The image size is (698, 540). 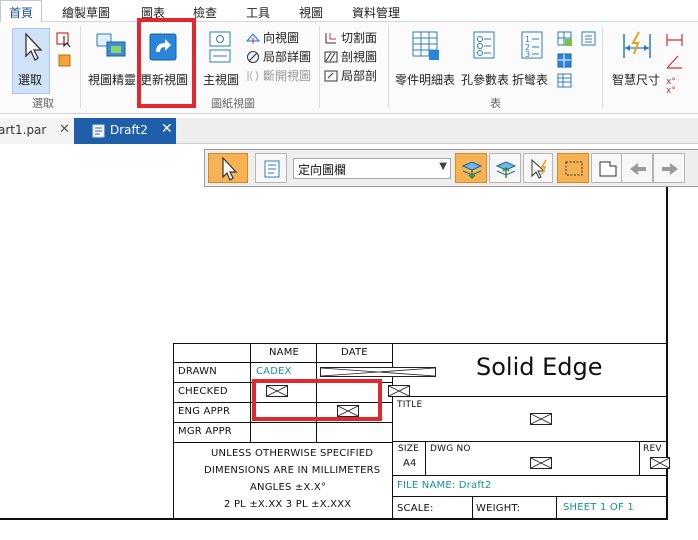 I want to click on ribbon-tab-bar: 首頁 繪製草圖 圖表 檢查 工具 視圖 資料管理, so click(x=349, y=11).